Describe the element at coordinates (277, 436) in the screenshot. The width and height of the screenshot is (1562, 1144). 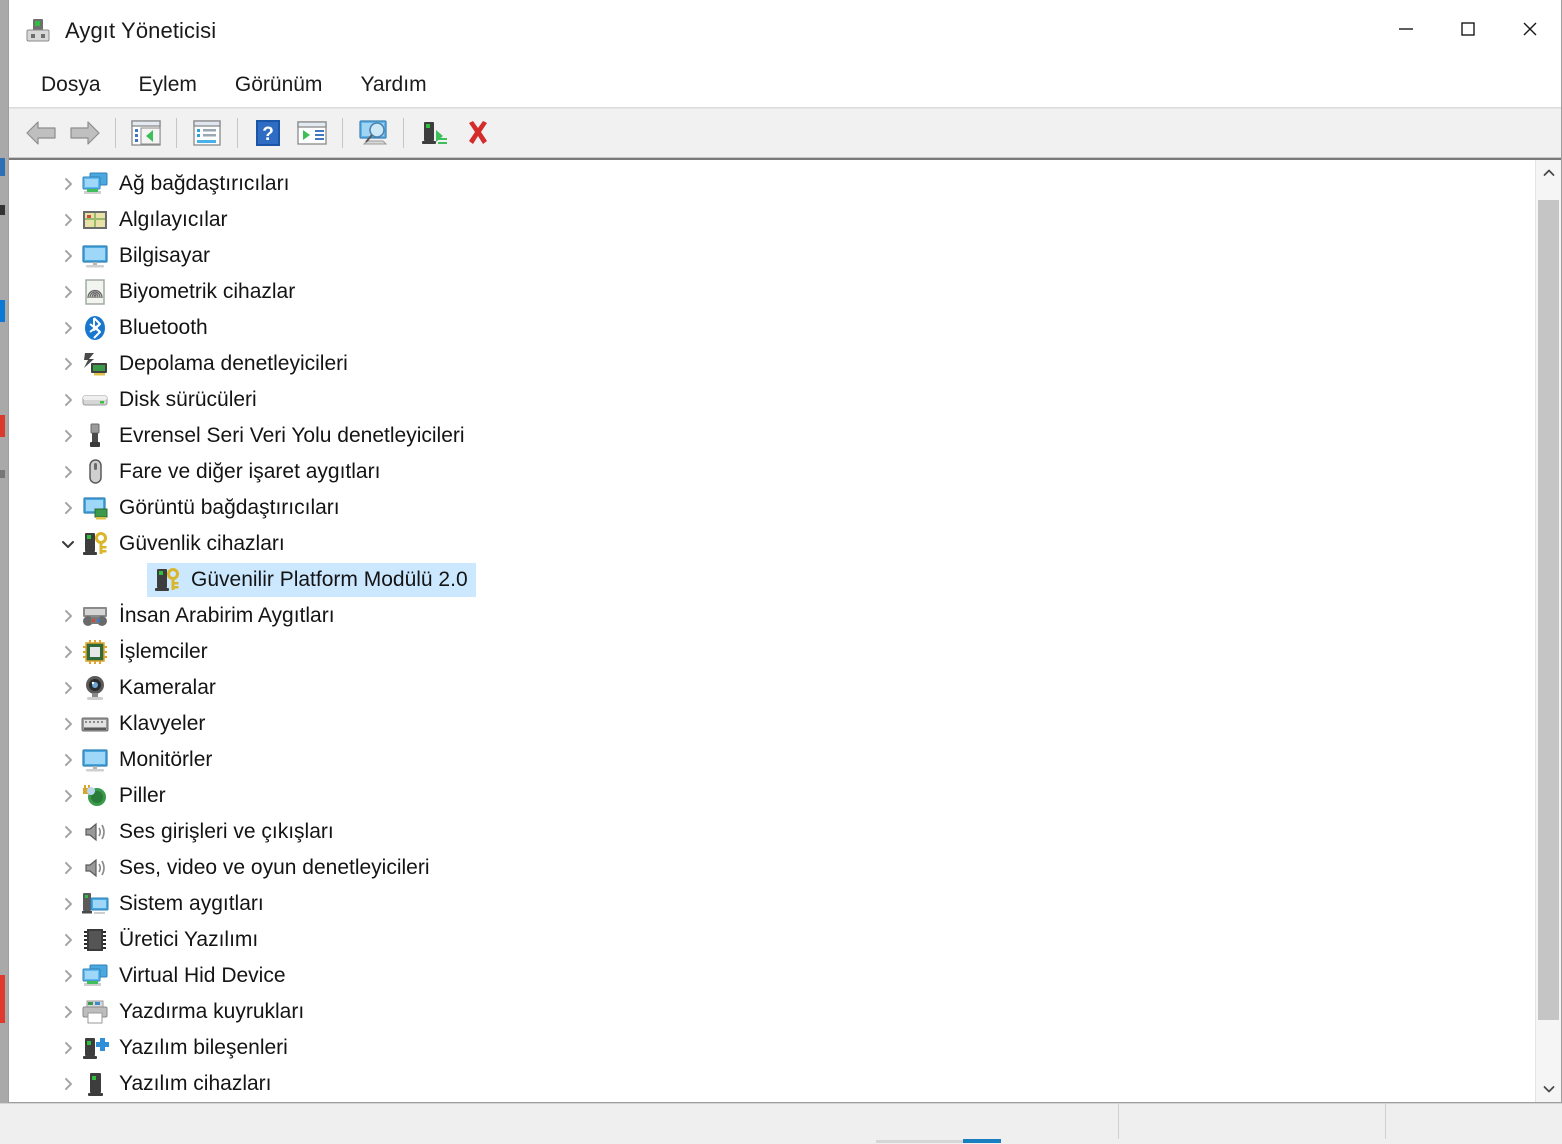
I see `tree-item-content: Evrensel Seri Veri Yolu denetleyicileri` at that location.